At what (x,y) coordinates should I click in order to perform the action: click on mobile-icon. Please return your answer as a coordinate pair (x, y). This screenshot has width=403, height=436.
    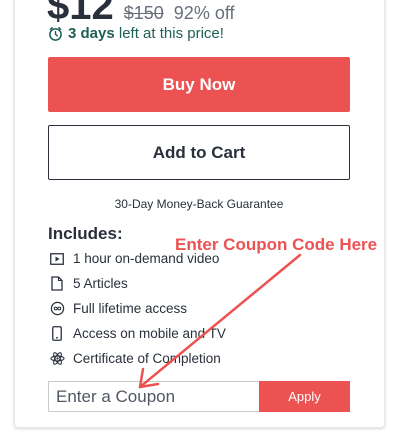
    Looking at the image, I should click on (57, 334).